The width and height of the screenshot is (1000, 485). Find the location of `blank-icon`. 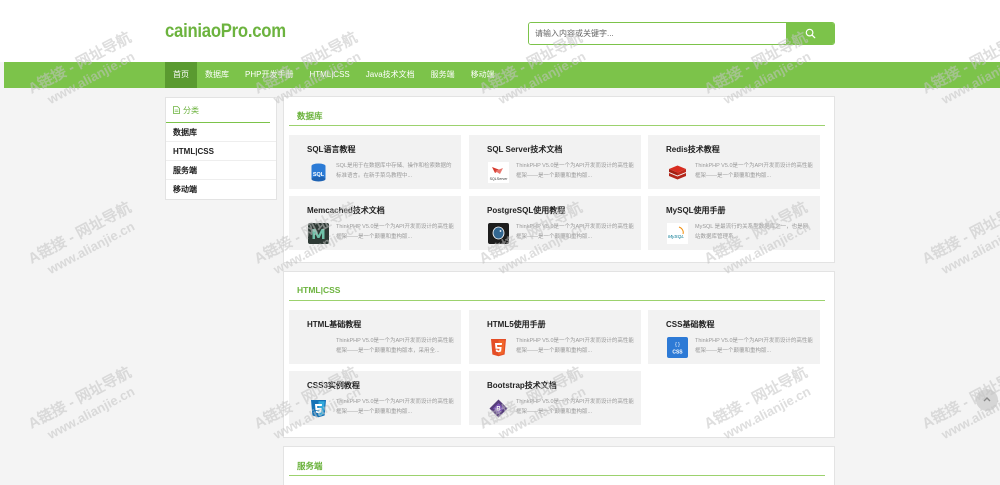

blank-icon is located at coordinates (318, 347).